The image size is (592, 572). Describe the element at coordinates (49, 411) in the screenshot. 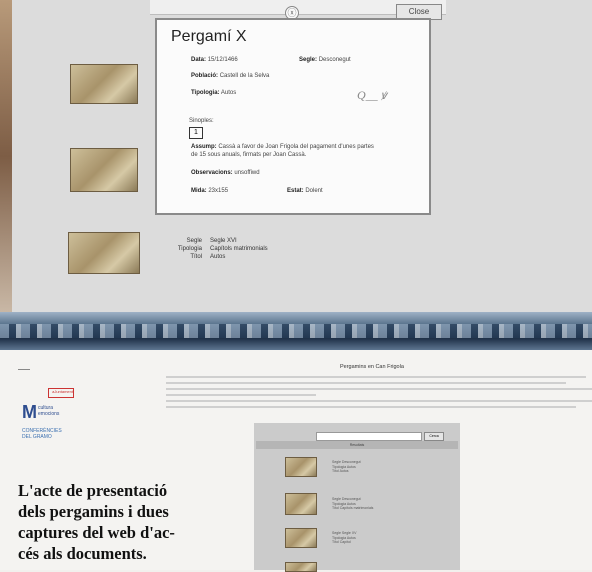

I see `culture-logo-text: cultura emocions` at that location.